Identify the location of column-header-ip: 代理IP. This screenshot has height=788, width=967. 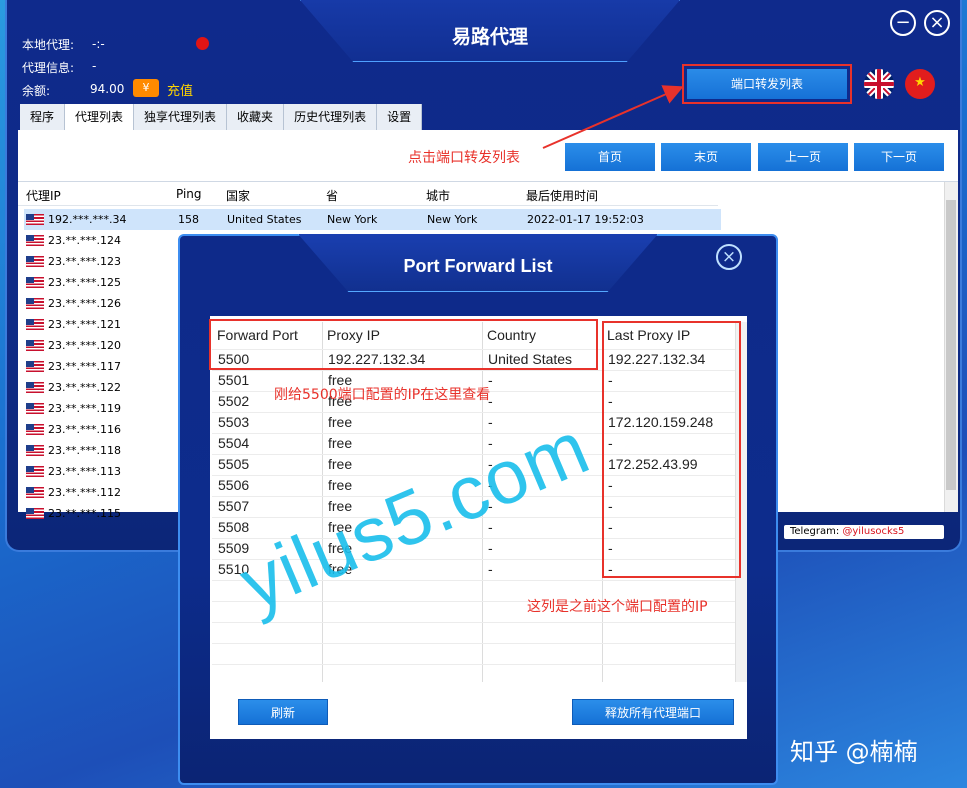
(43, 195).